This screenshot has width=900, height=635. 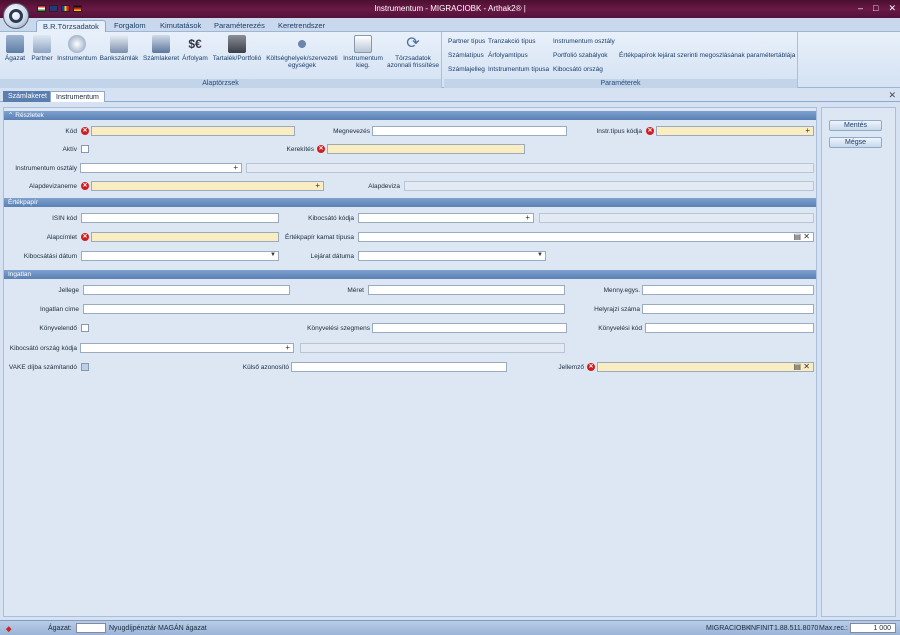 I want to click on label-alapdevizaneme: Alapdevizaneme, so click(x=52, y=186).